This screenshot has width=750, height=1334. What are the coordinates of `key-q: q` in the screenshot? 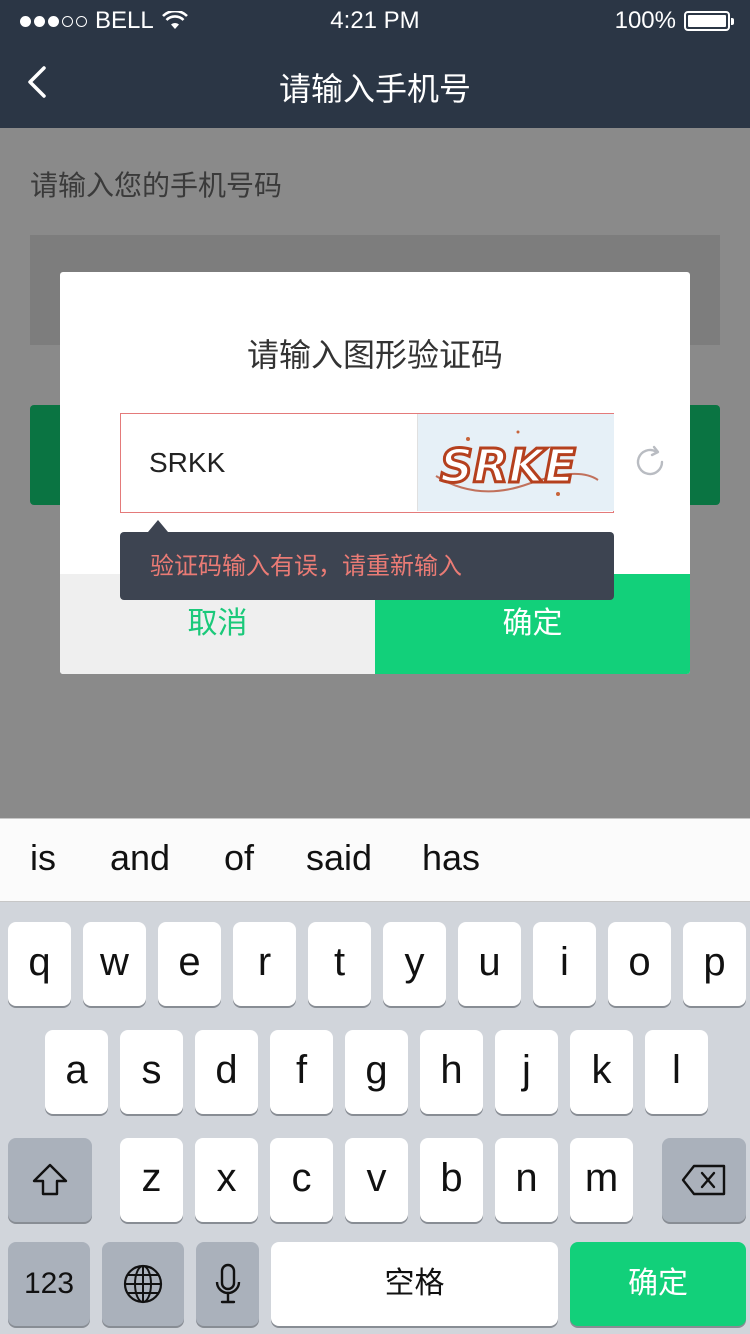 It's located at (39, 964).